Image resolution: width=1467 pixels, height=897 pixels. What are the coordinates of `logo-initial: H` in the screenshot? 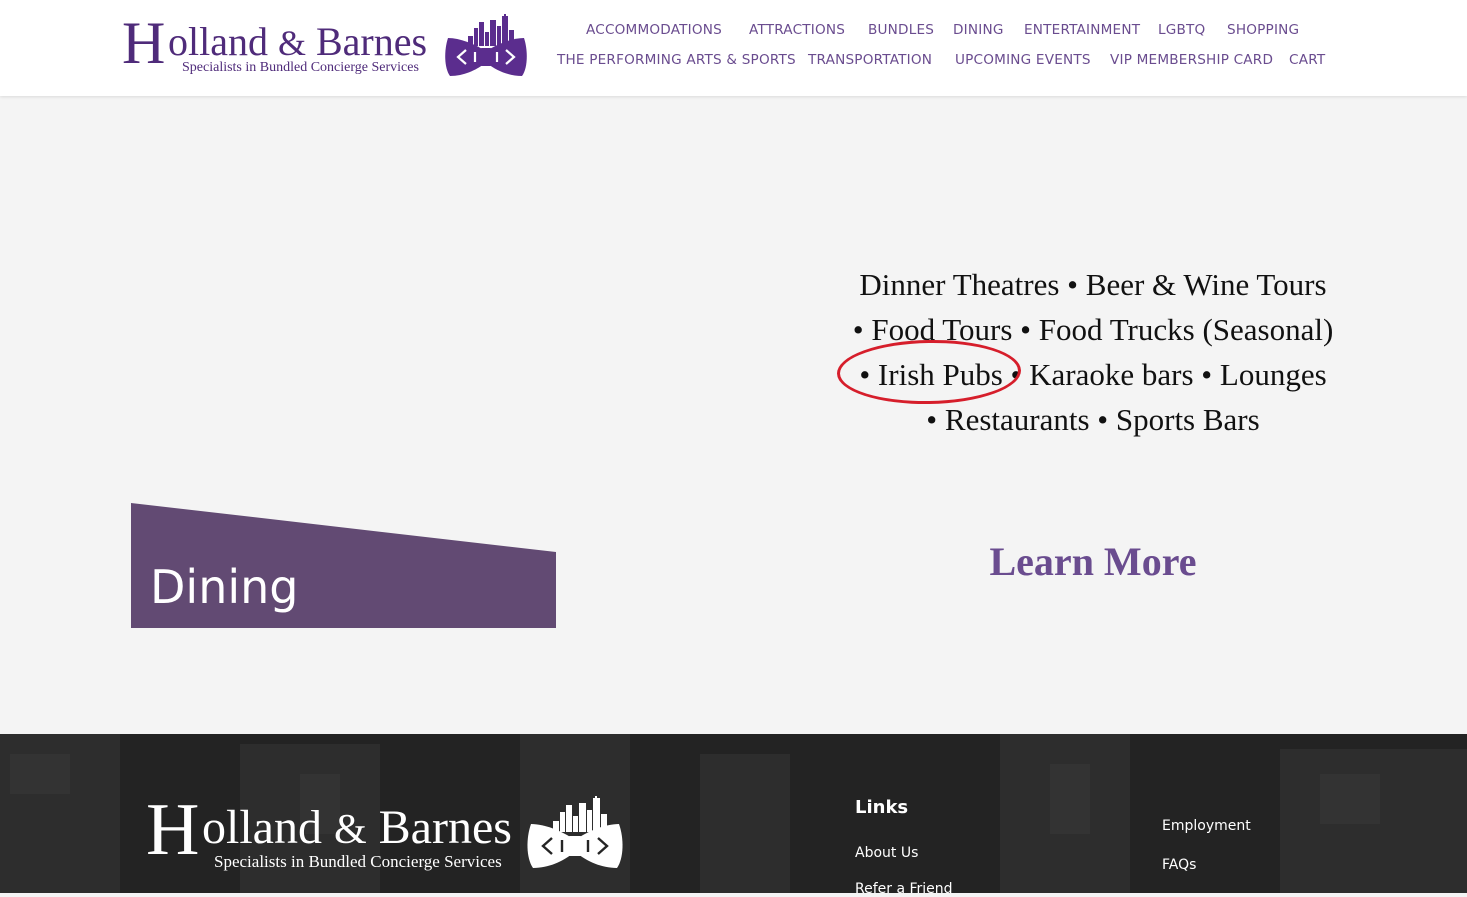 It's located at (144, 43).